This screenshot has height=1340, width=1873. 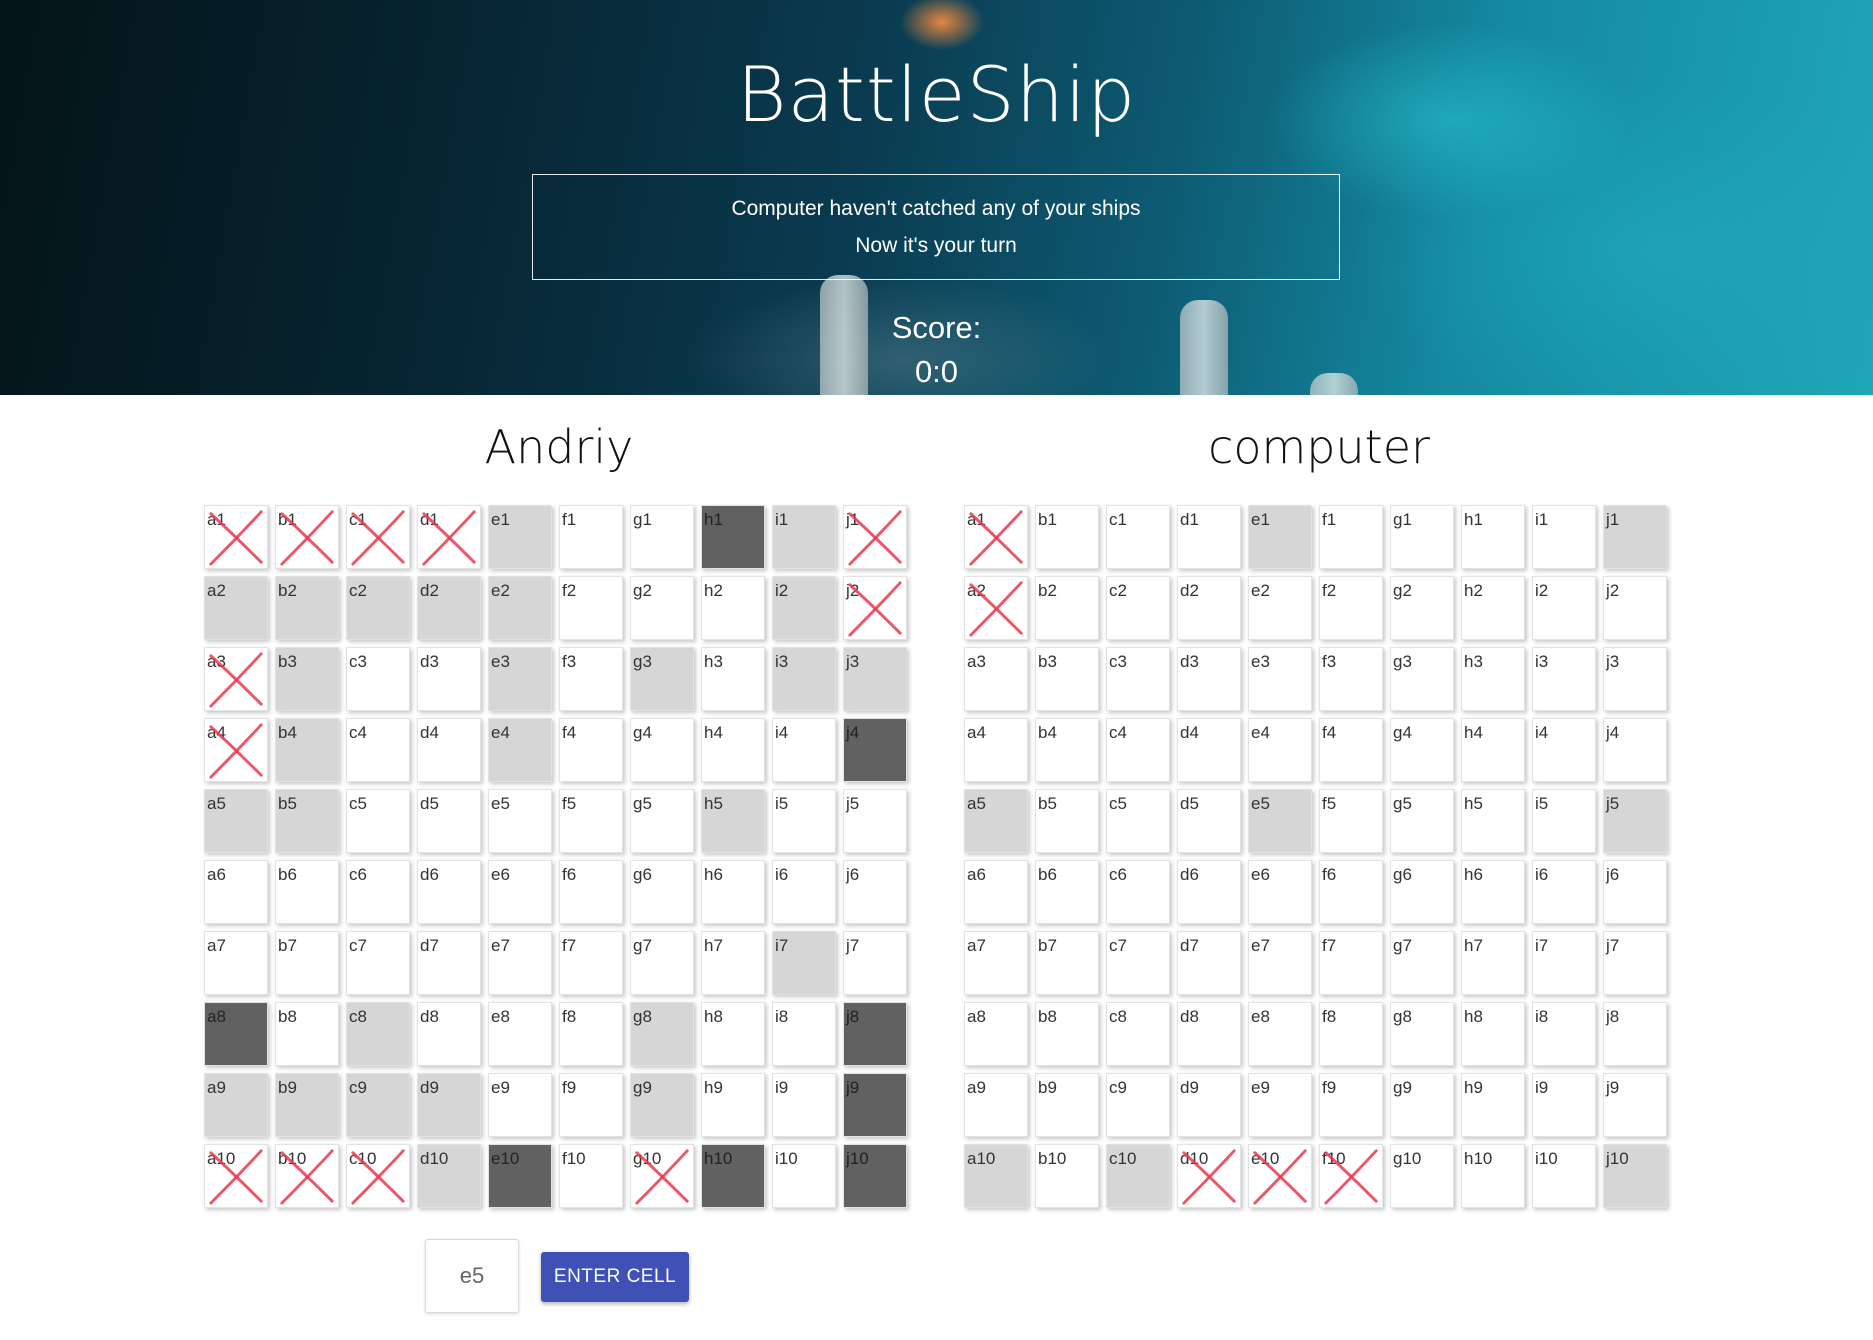 I want to click on board-cell: j1, so click(x=875, y=537).